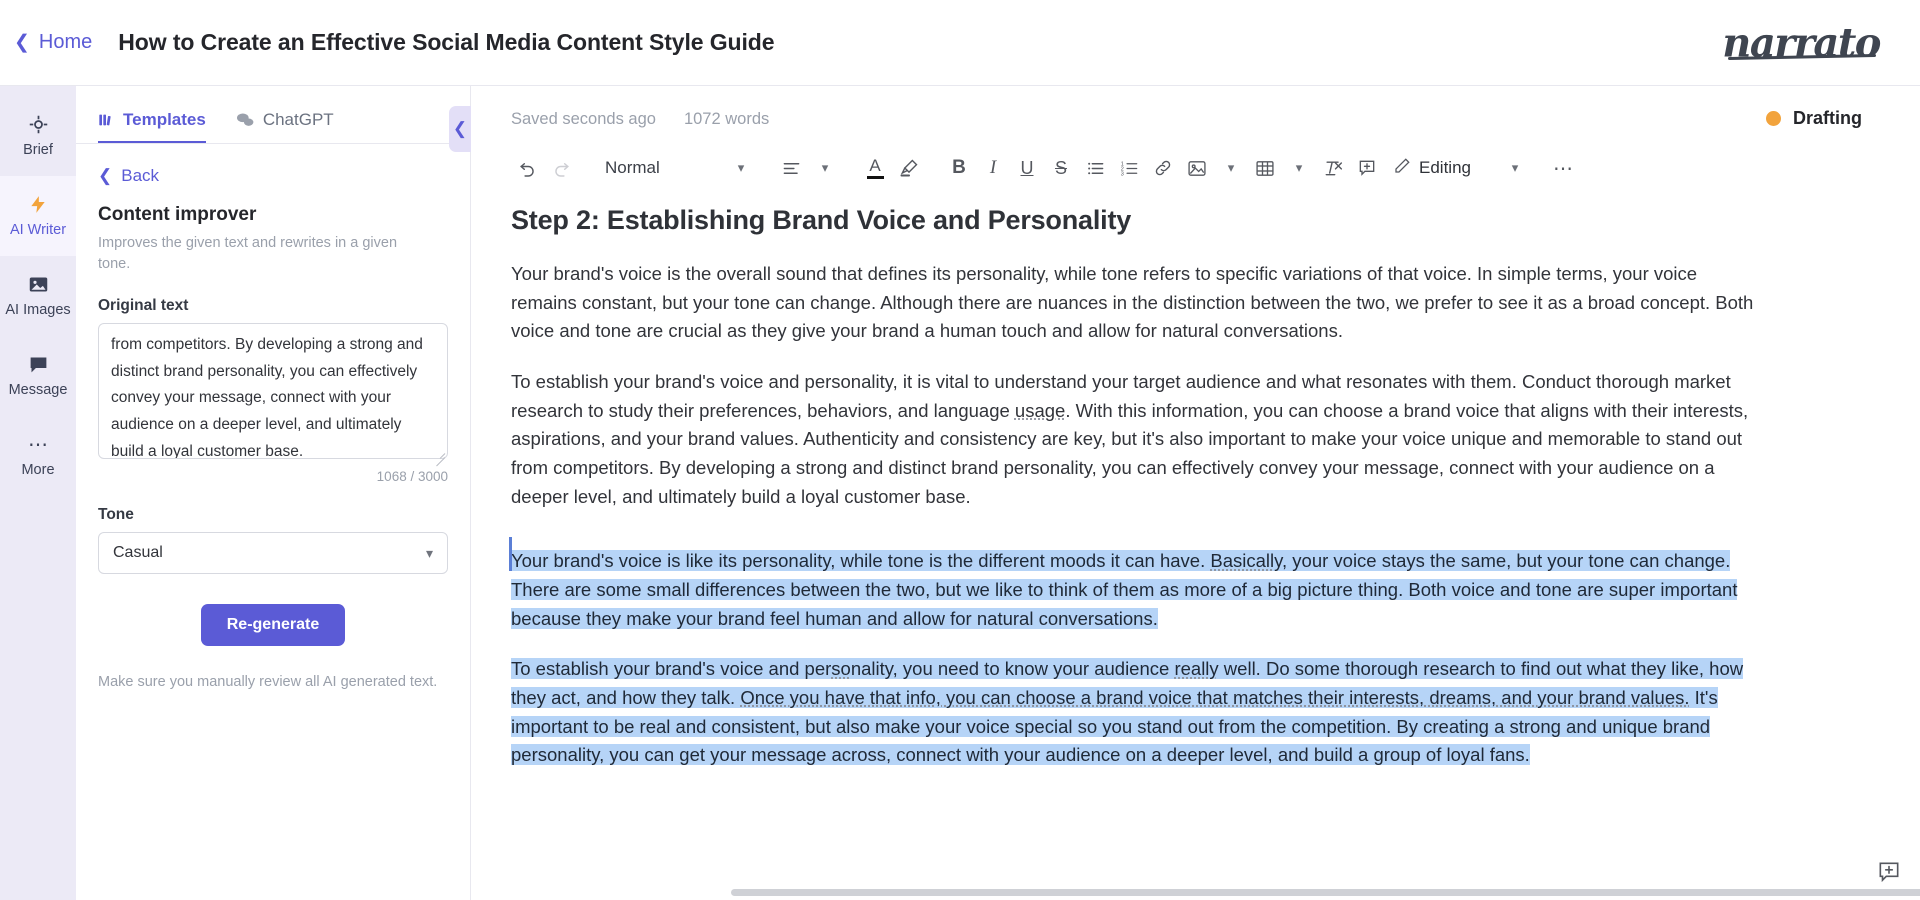 The height and width of the screenshot is (900, 1920). What do you see at coordinates (1773, 118) in the screenshot?
I see `status-dot-icon` at bounding box center [1773, 118].